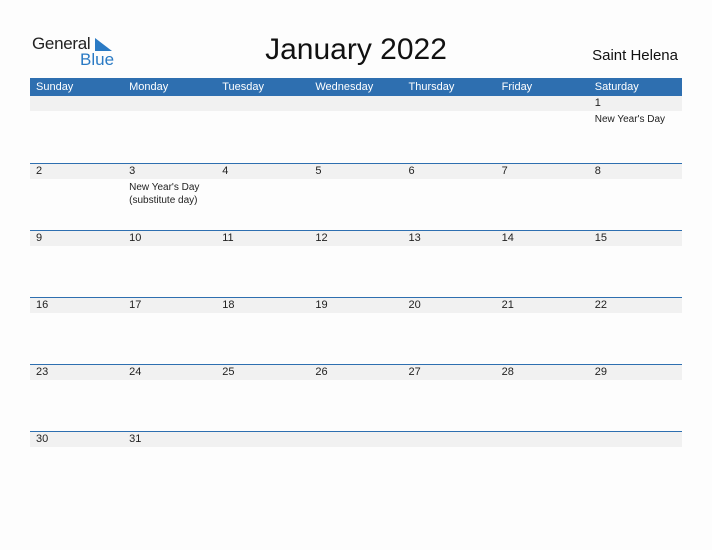  I want to click on event-row: New Year's Day (substitute day), so click(356, 193).